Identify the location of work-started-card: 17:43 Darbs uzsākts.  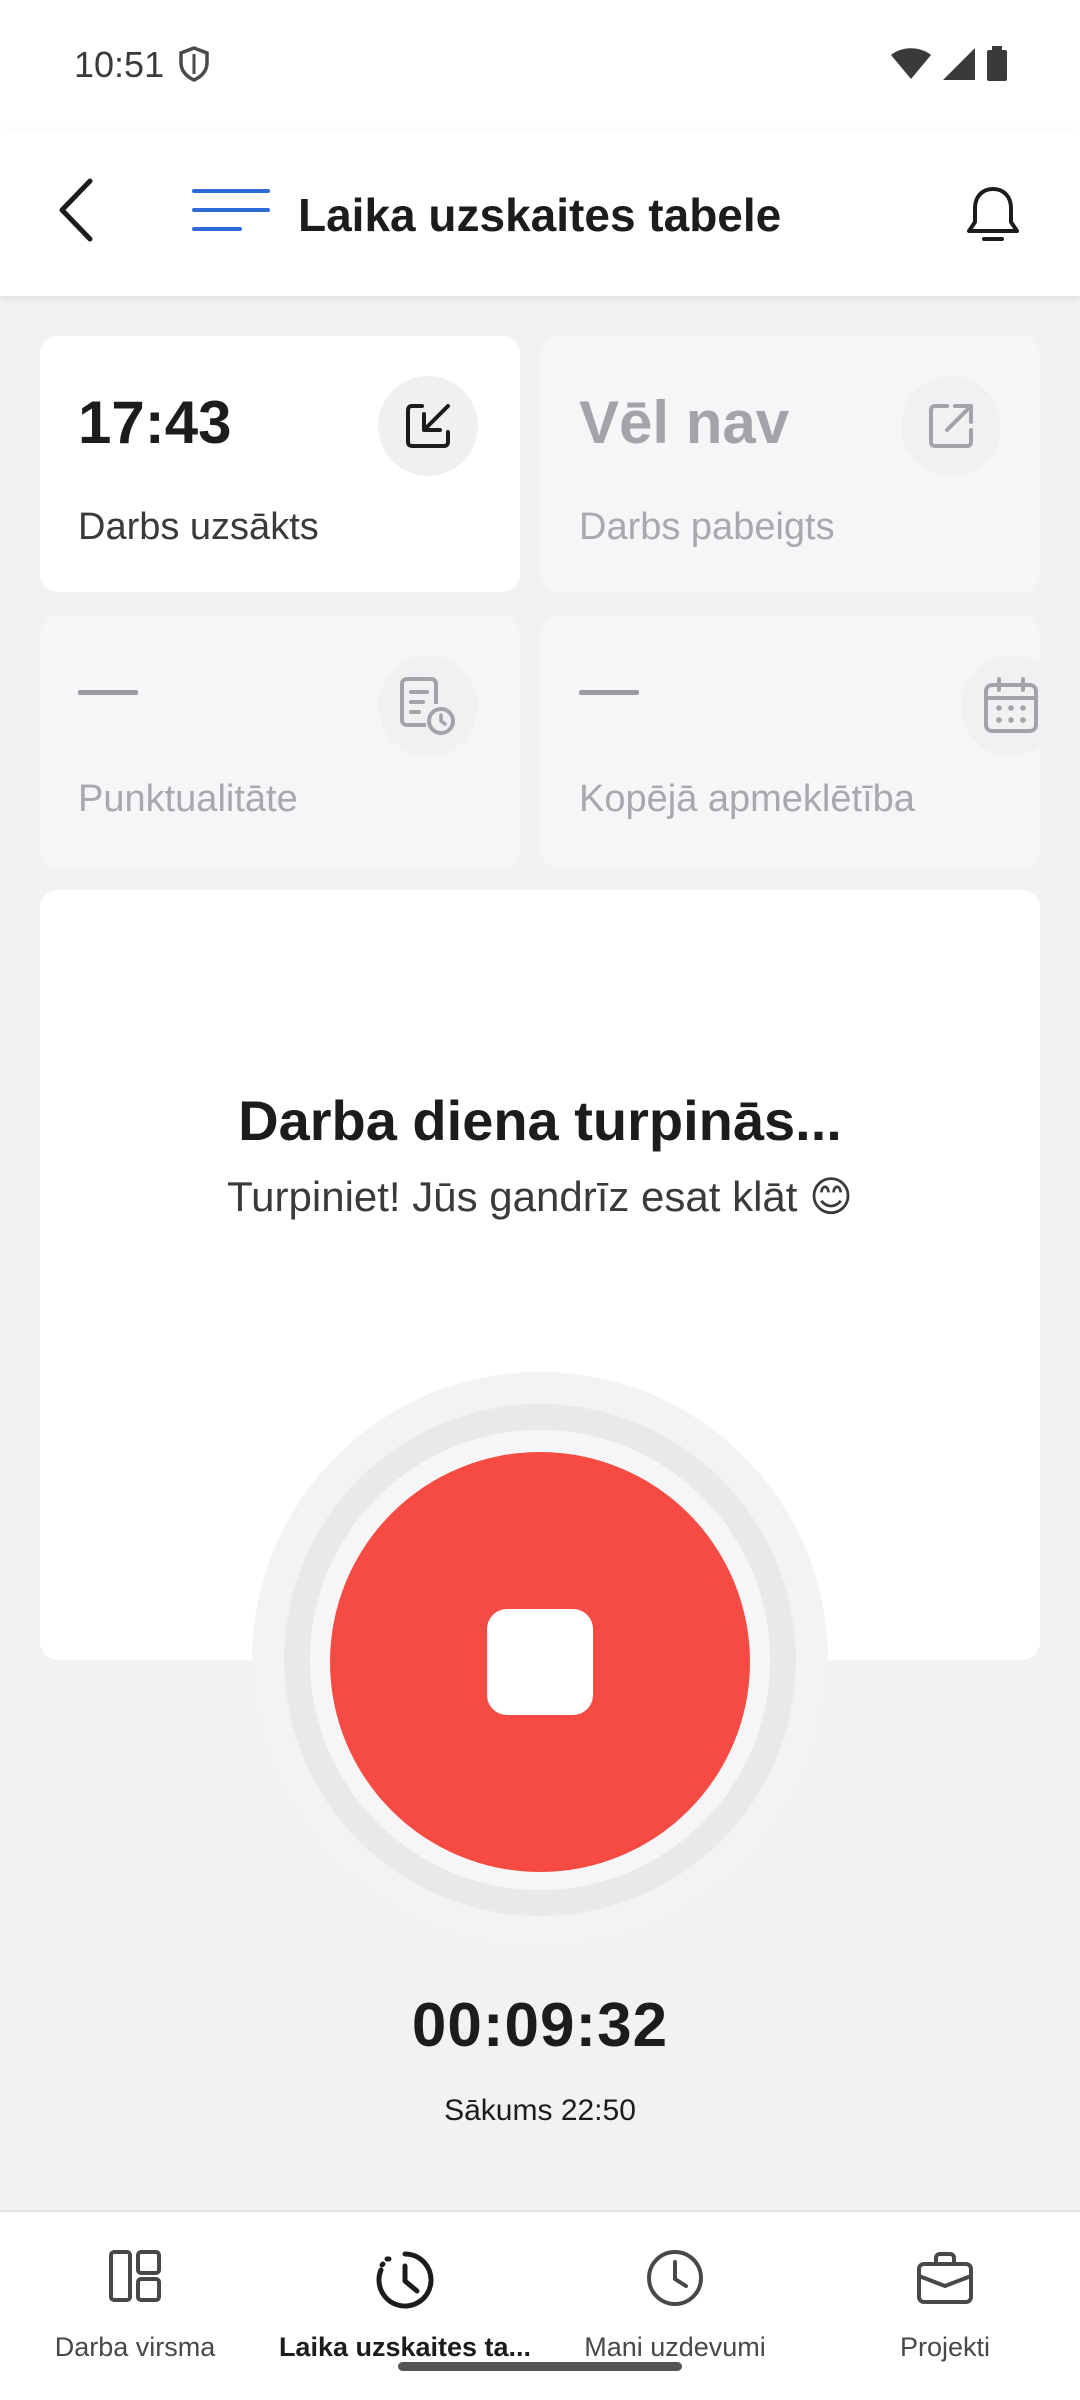
(280, 464).